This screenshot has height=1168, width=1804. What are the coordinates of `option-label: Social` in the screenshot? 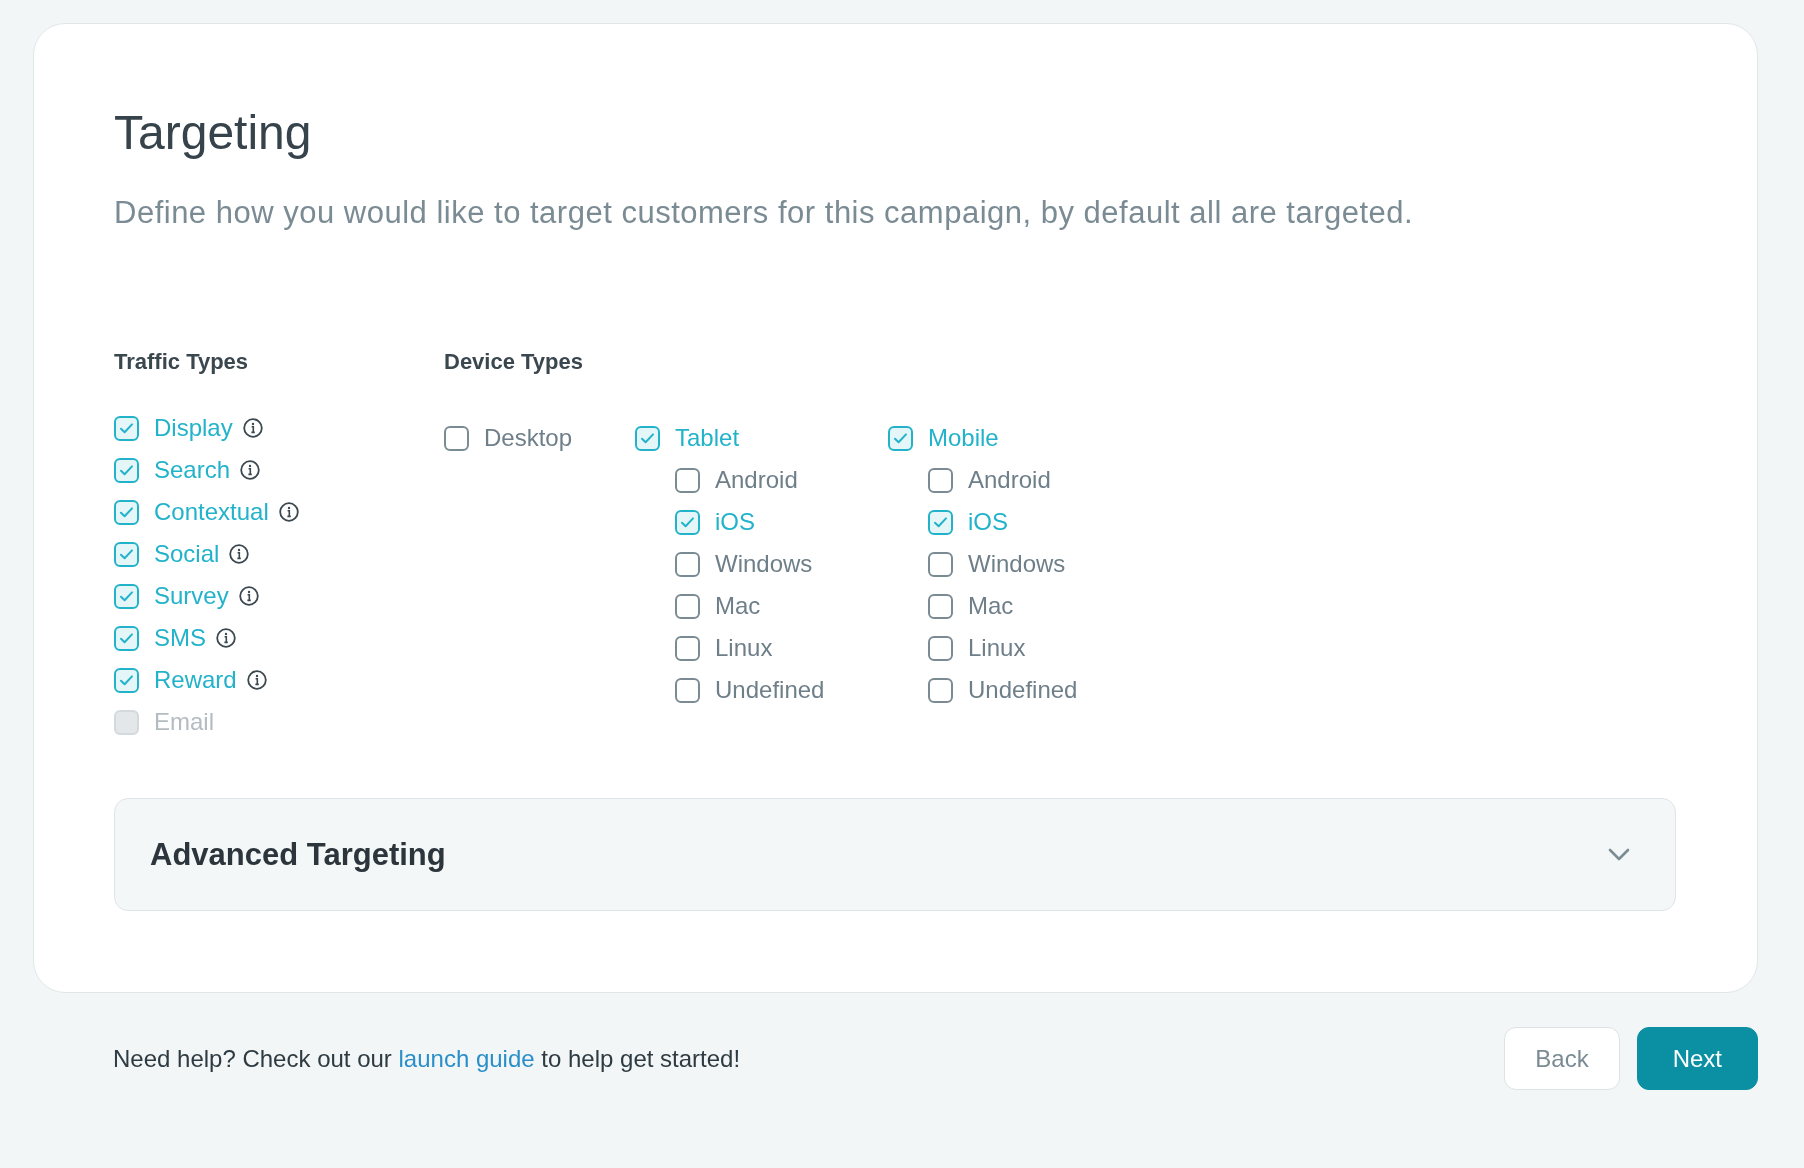 It's located at (187, 554).